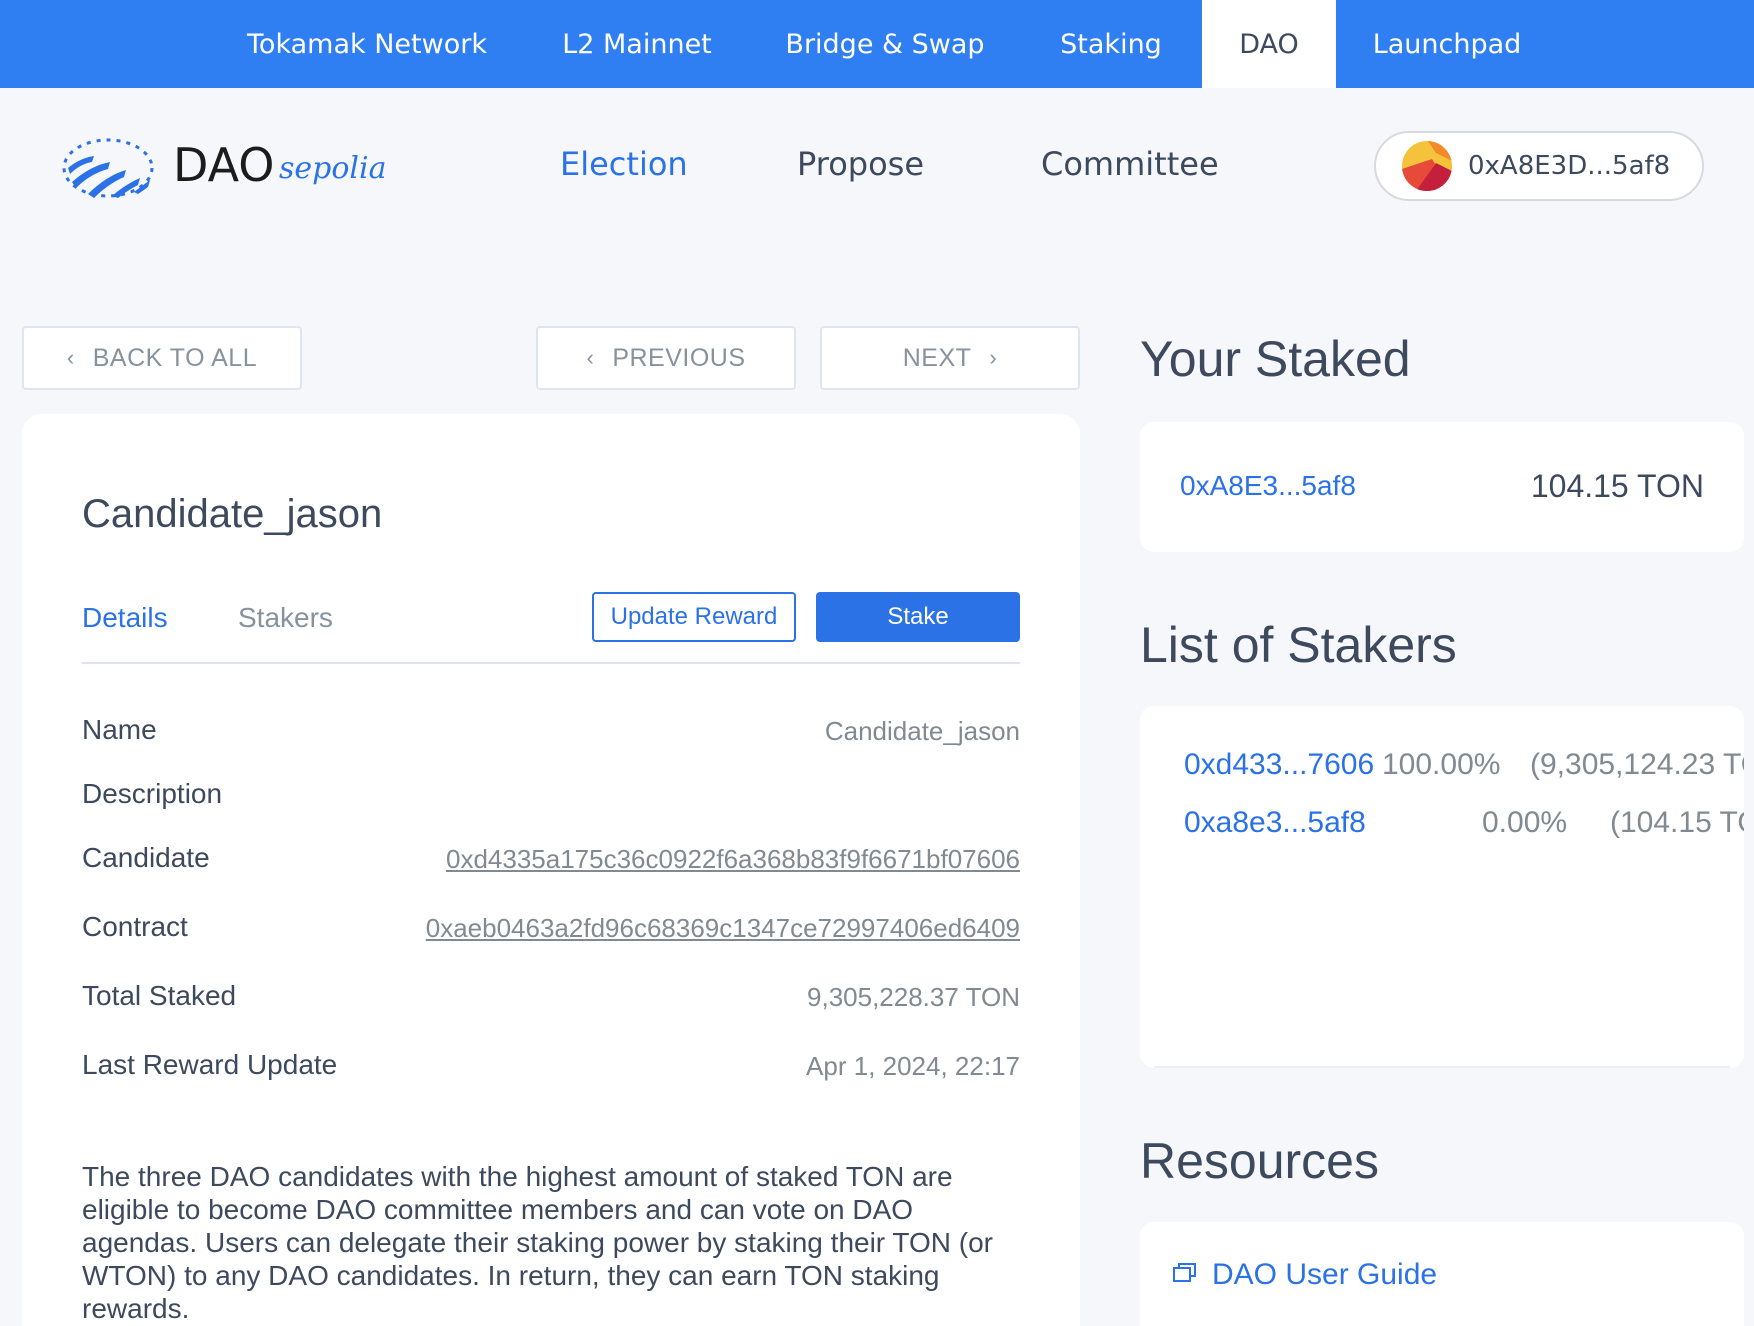 This screenshot has width=1754, height=1326. Describe the element at coordinates (1677, 822) in the screenshot. I see `staker-amount: (104.15 TON` at that location.